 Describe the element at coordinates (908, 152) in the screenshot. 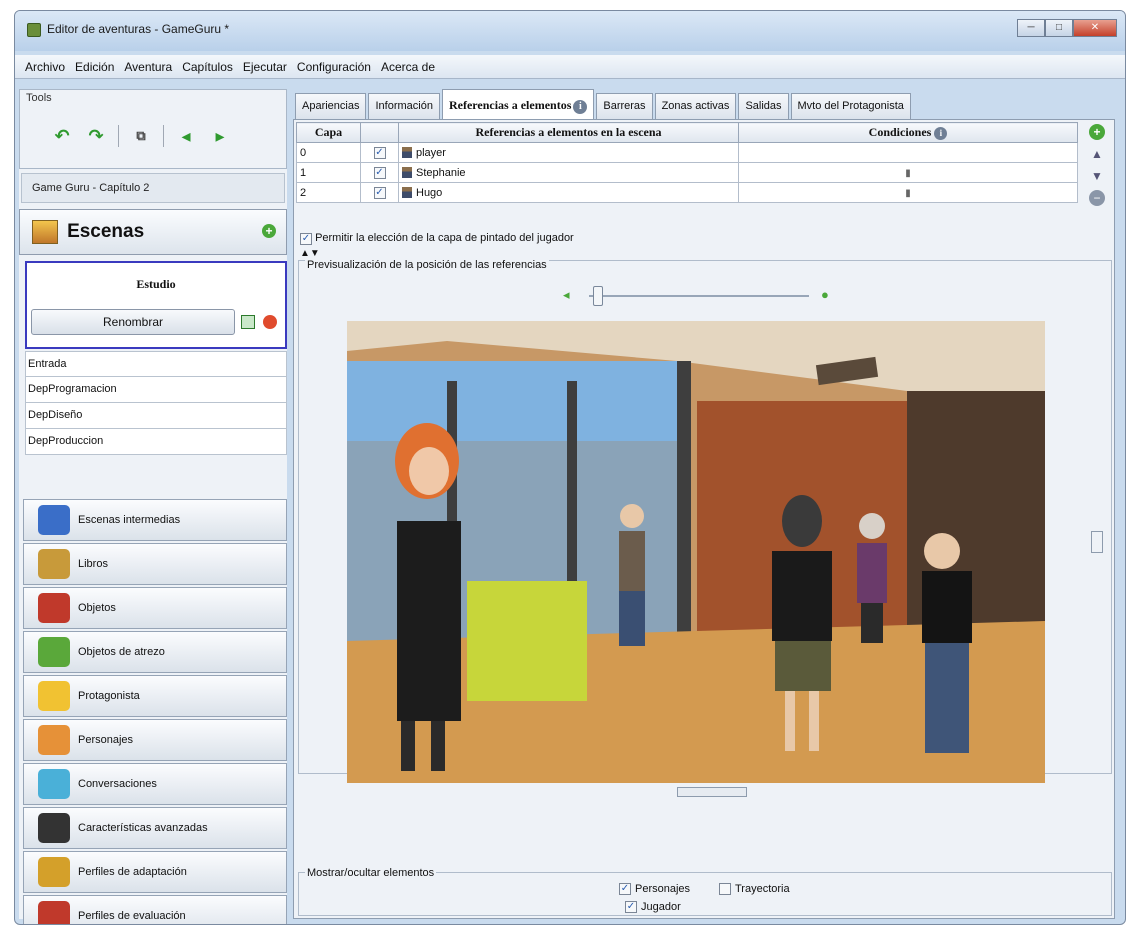

I see `row-conditions` at that location.